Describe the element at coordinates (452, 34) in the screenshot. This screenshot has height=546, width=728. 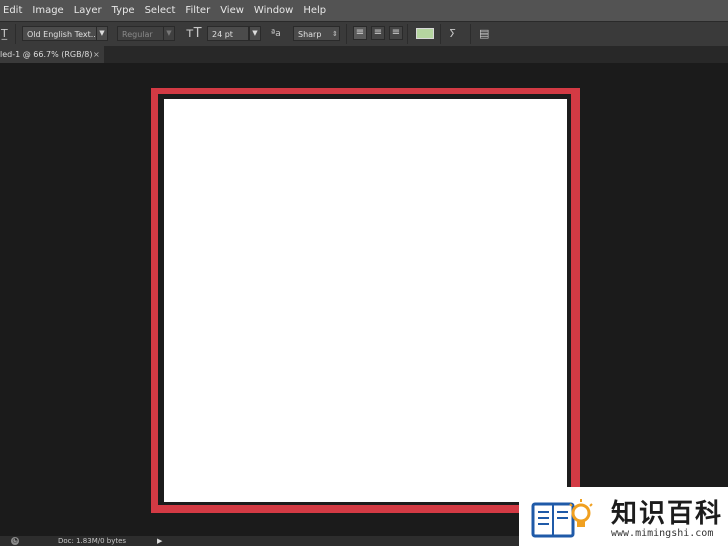
I see `warp-text-icon: ⵢ` at that location.